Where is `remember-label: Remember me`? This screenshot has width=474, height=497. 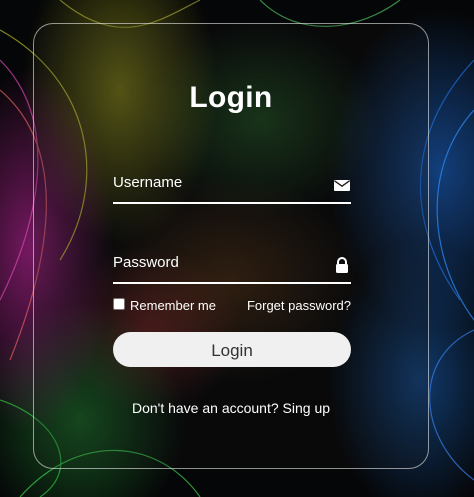 remember-label: Remember me is located at coordinates (173, 305).